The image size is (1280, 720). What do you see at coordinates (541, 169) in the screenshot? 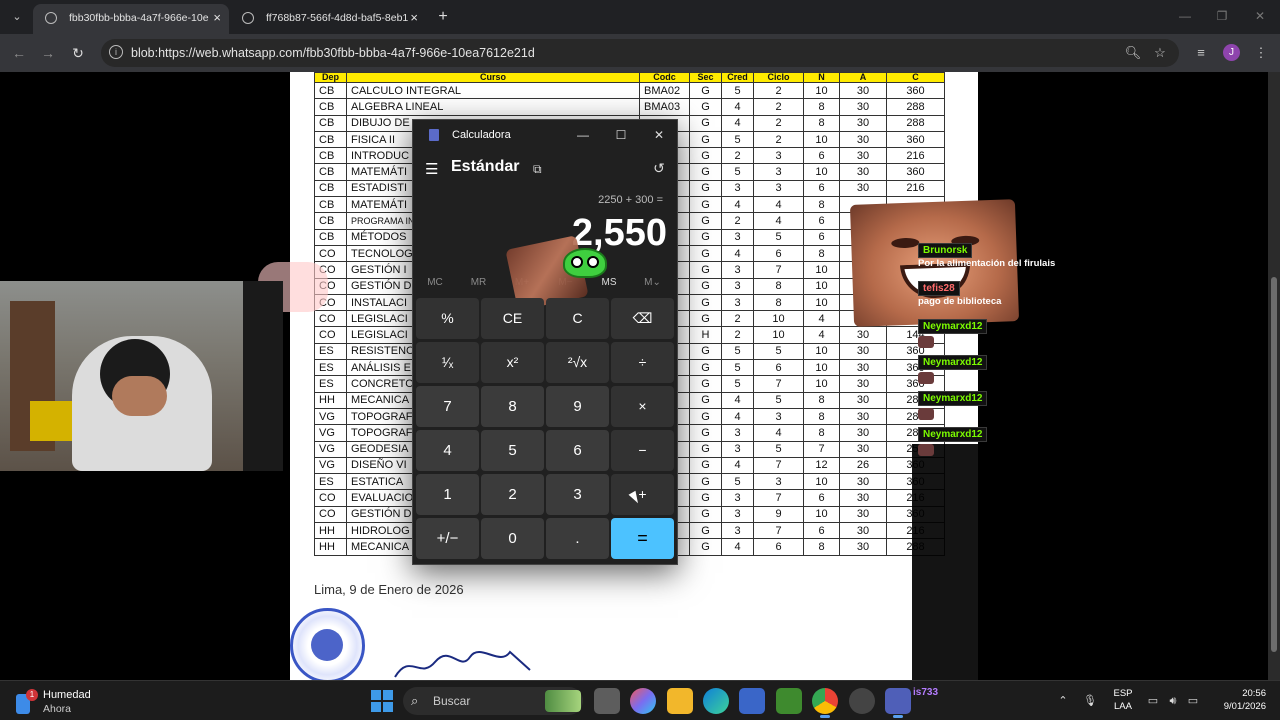
I see `keep-on-top-icon: ⧉` at bounding box center [541, 169].